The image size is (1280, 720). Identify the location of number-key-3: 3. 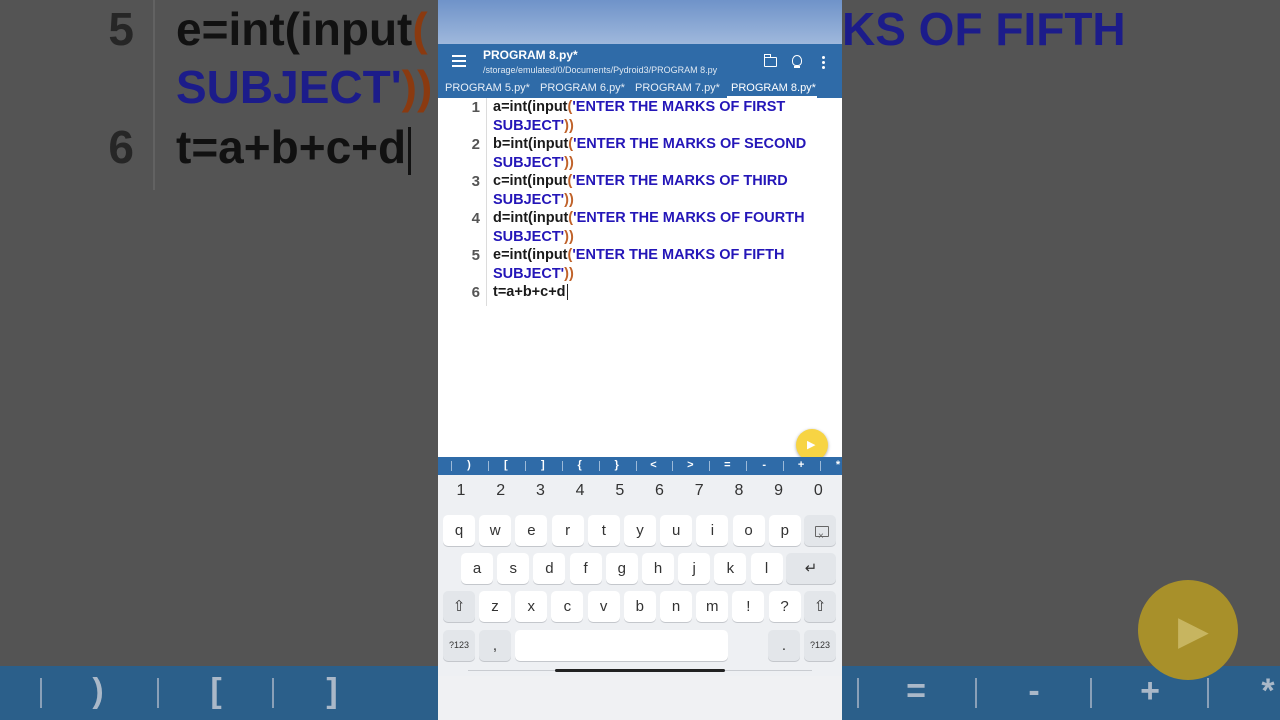
(540, 493).